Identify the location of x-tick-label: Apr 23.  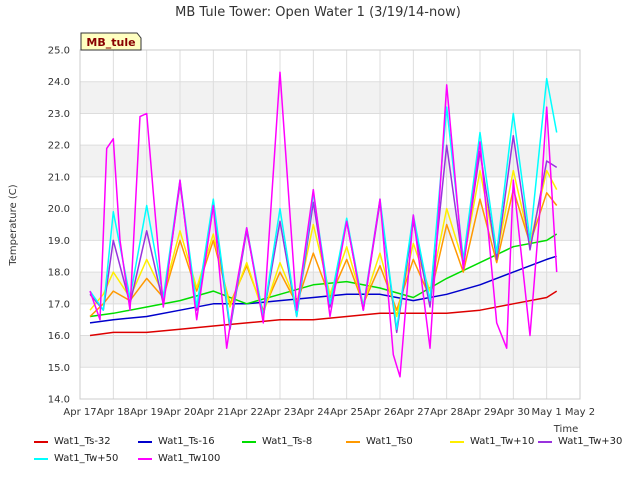
(279, 412).